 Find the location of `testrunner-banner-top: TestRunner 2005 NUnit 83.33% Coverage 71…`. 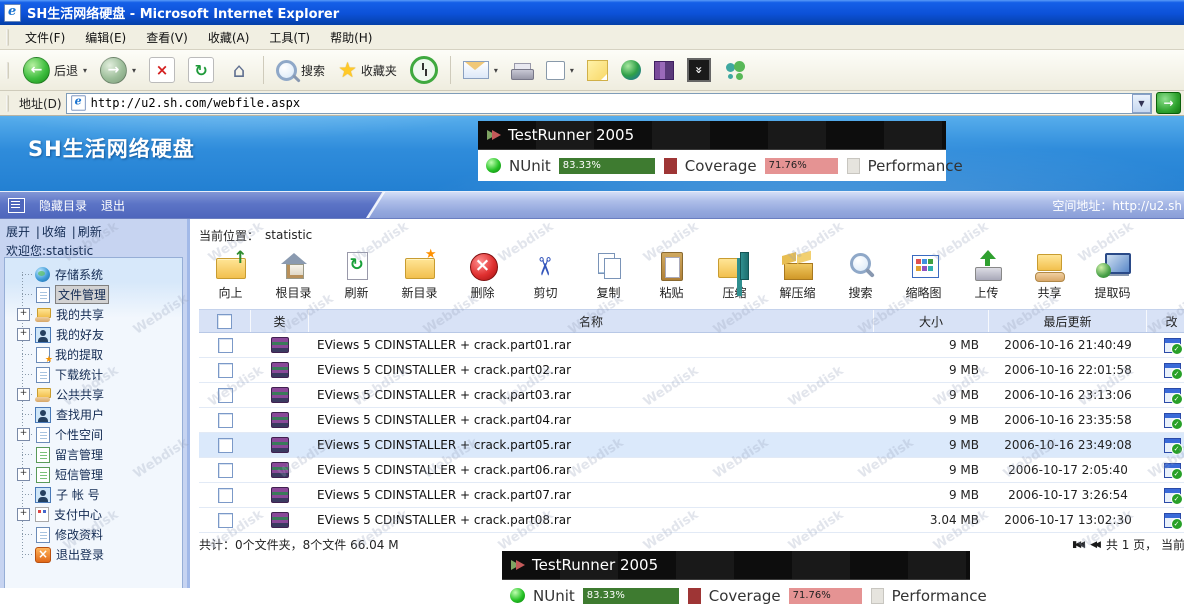

testrunner-banner-top: TestRunner 2005 NUnit 83.33% Coverage 71… is located at coordinates (720, 151).